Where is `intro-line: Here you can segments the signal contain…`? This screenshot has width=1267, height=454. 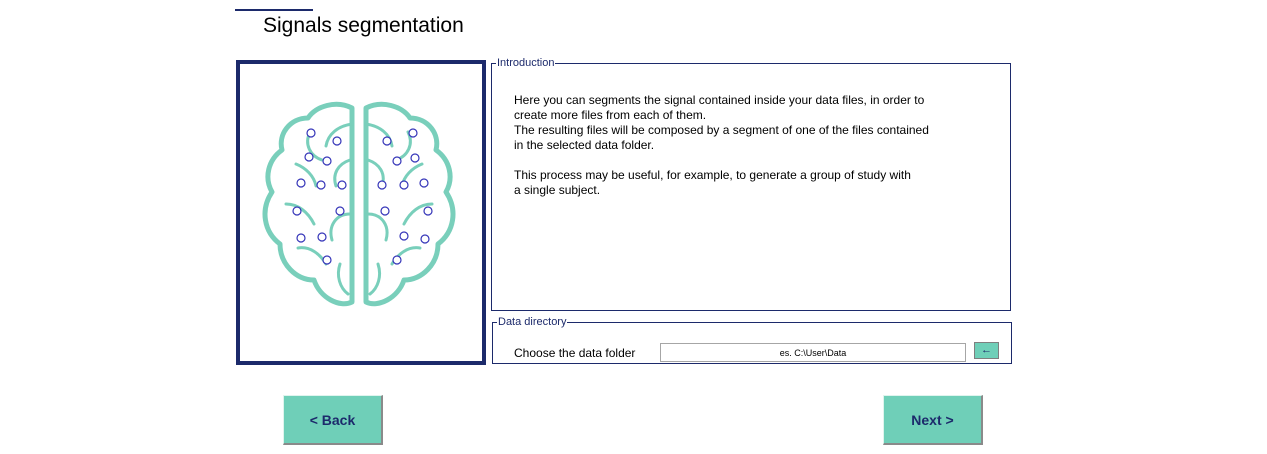 intro-line: Here you can segments the signal contain… is located at coordinates (719, 100).